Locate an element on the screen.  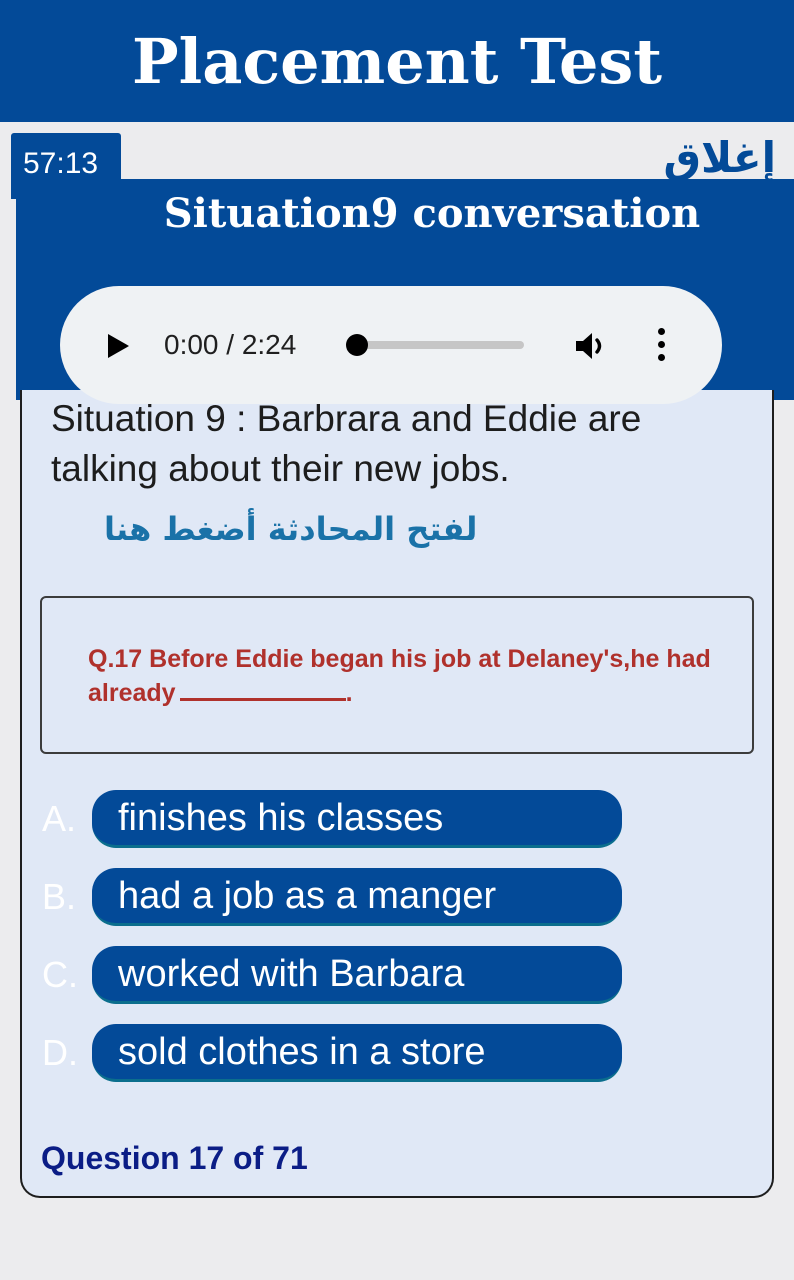
question-counter: Question 17 of 71 is located at coordinates (174, 1158).